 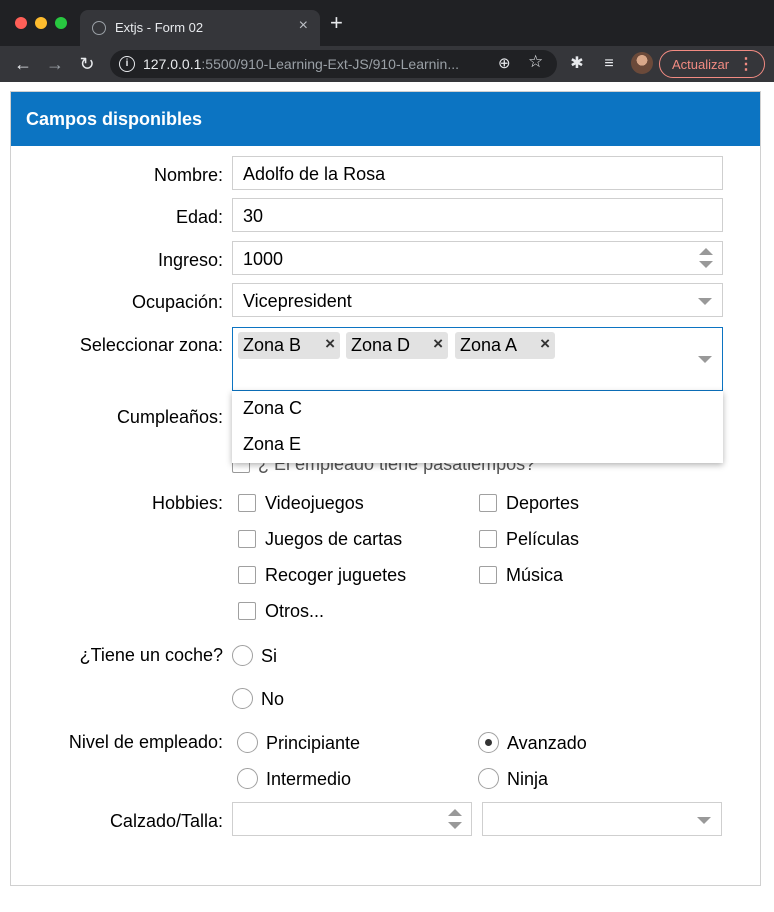 What do you see at coordinates (602, 819) in the screenshot?
I see `talla-combo` at bounding box center [602, 819].